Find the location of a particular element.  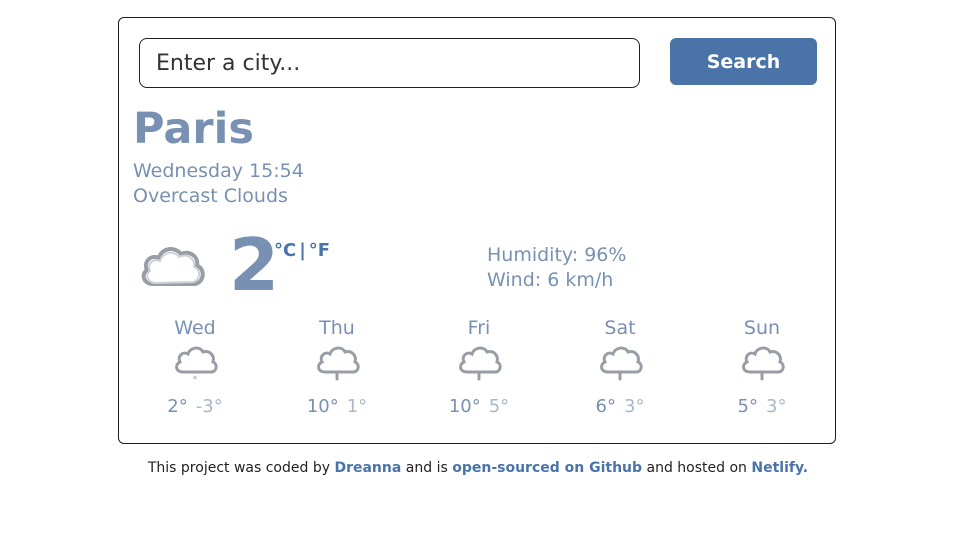

netlify-link: Netlify. is located at coordinates (779, 468).